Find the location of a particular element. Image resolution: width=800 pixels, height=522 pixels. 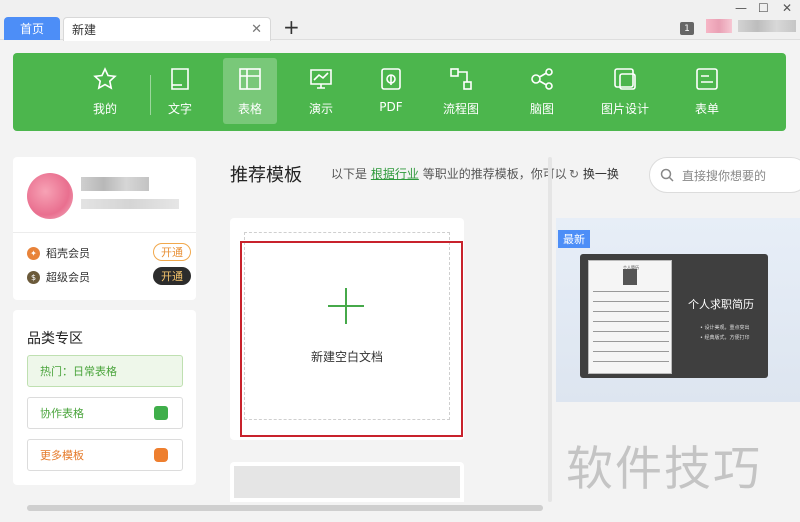

template-bullet-text: 设计美观，重点突出 is located at coordinates (727, 328).